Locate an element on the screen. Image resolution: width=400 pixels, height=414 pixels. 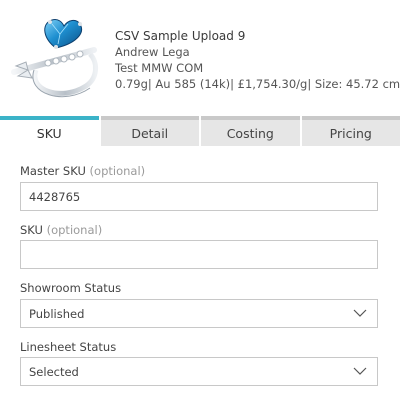
sku-label-text: SKU is located at coordinates (31, 230).